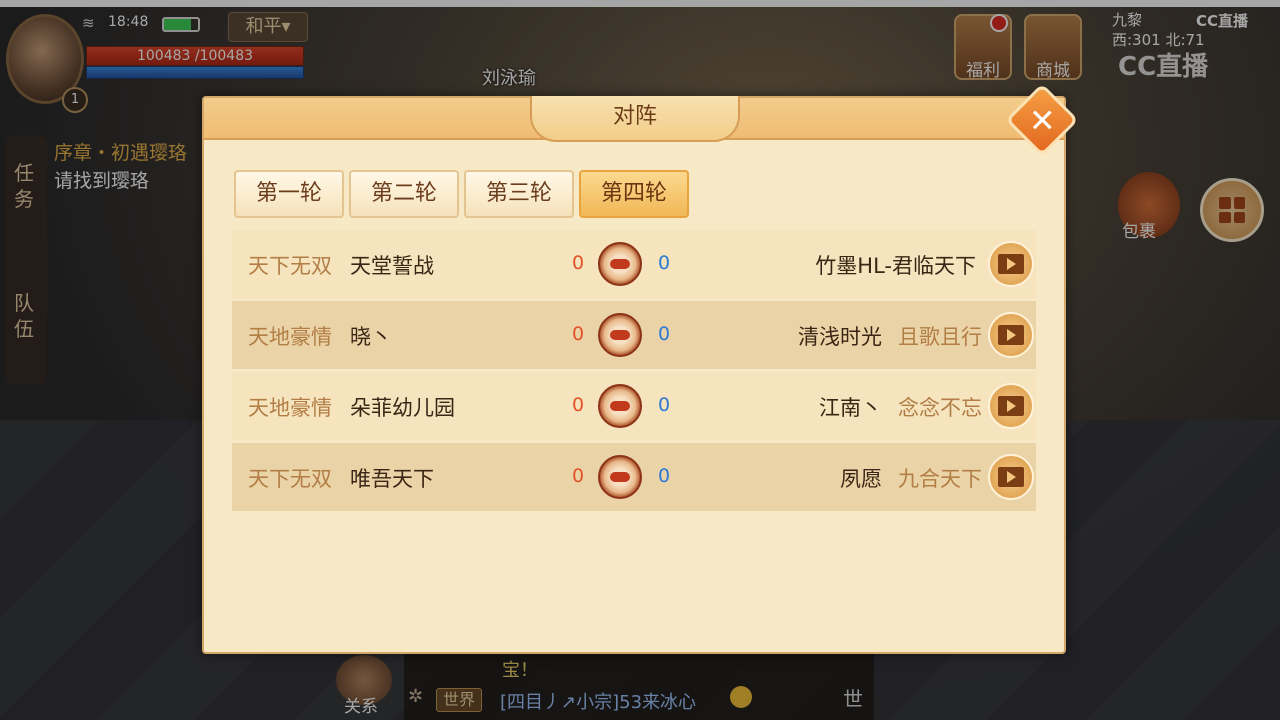  Describe the element at coordinates (1042, 120) in the screenshot. I see `close-icon: ✕` at that location.